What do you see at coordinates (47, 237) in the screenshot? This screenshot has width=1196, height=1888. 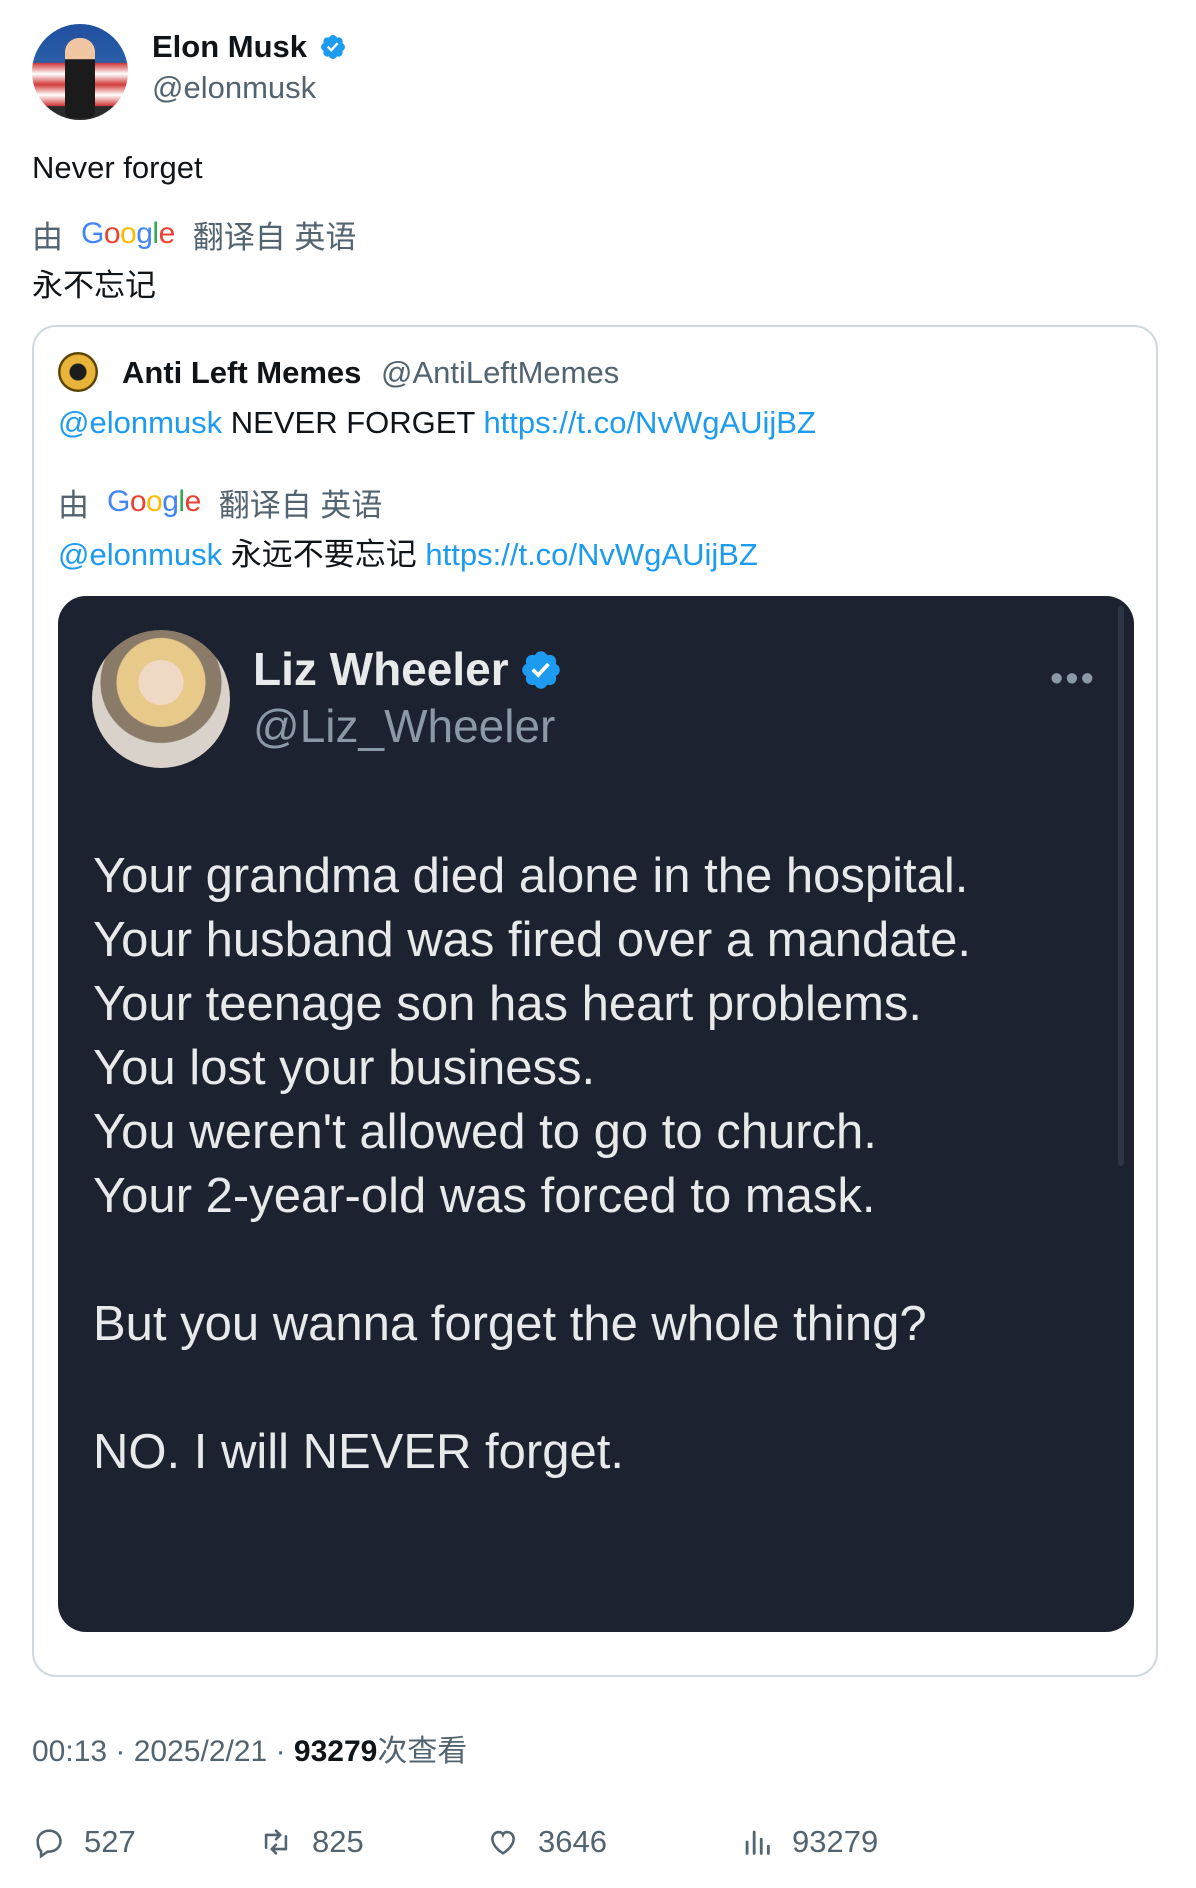 I see `translation-prefix: 由` at bounding box center [47, 237].